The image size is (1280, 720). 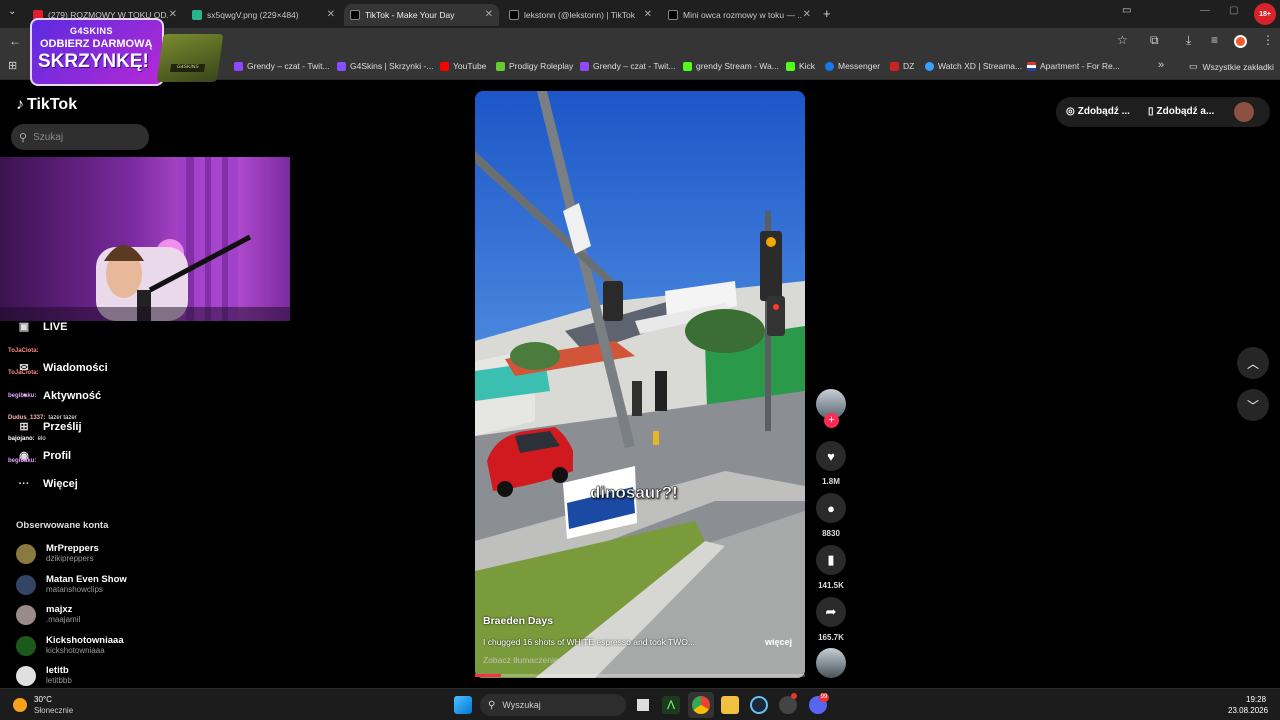 What do you see at coordinates (12, 11) in the screenshot?
I see `tab-search-icon: ⌄` at bounding box center [12, 11].